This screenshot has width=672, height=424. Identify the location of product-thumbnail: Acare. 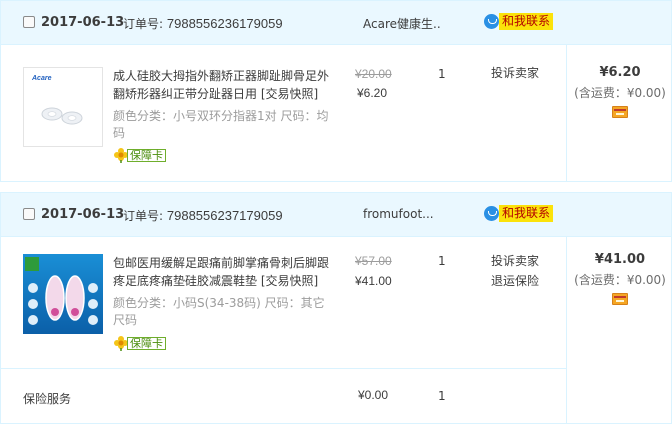
(63, 107).